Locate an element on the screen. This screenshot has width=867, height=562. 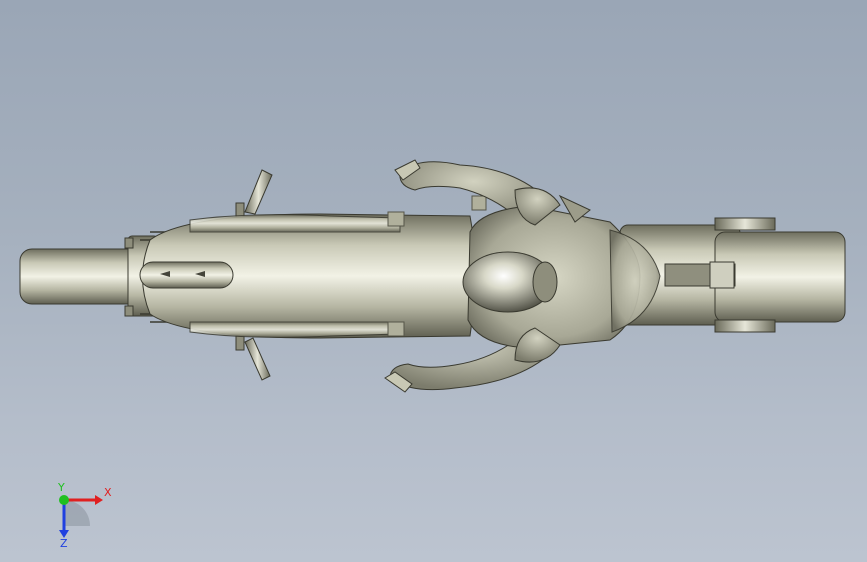
x-axis-label: X is located at coordinates (108, 492).